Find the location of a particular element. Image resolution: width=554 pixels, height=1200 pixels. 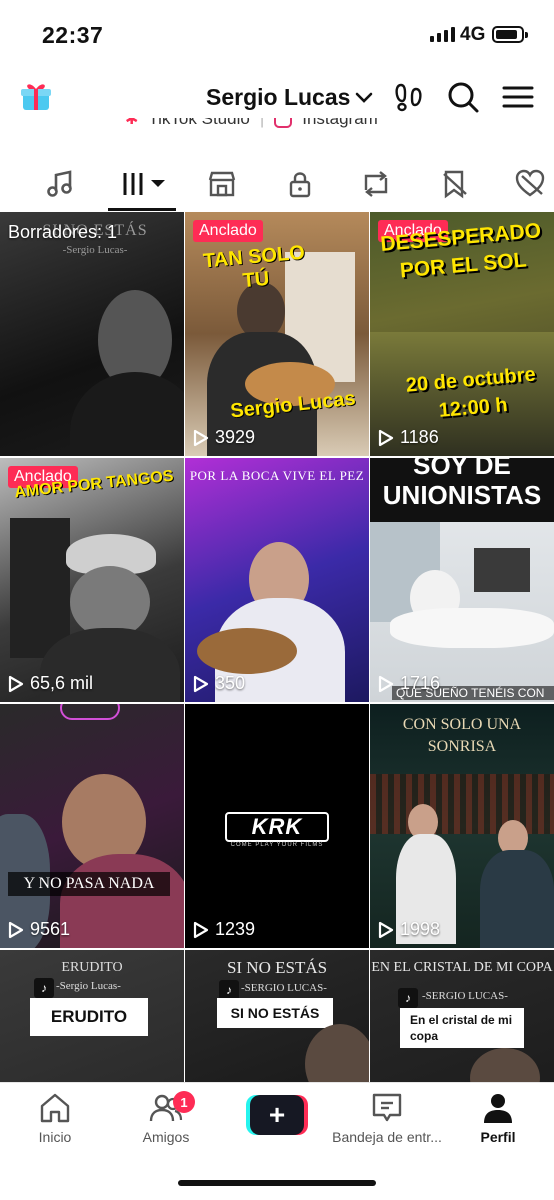

logo-tagline: COME PLAY YOUR FILMS is located at coordinates (277, 845).